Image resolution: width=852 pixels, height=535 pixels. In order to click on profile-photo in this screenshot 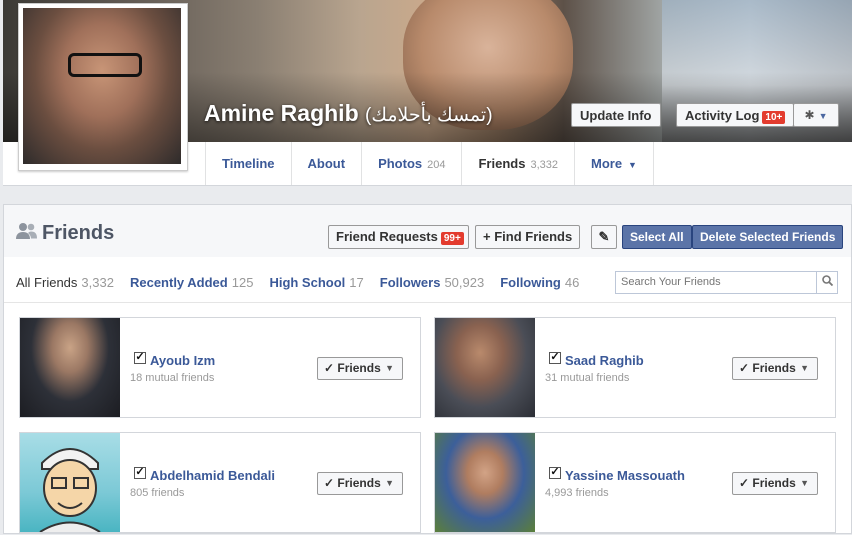, I will do `click(102, 86)`.